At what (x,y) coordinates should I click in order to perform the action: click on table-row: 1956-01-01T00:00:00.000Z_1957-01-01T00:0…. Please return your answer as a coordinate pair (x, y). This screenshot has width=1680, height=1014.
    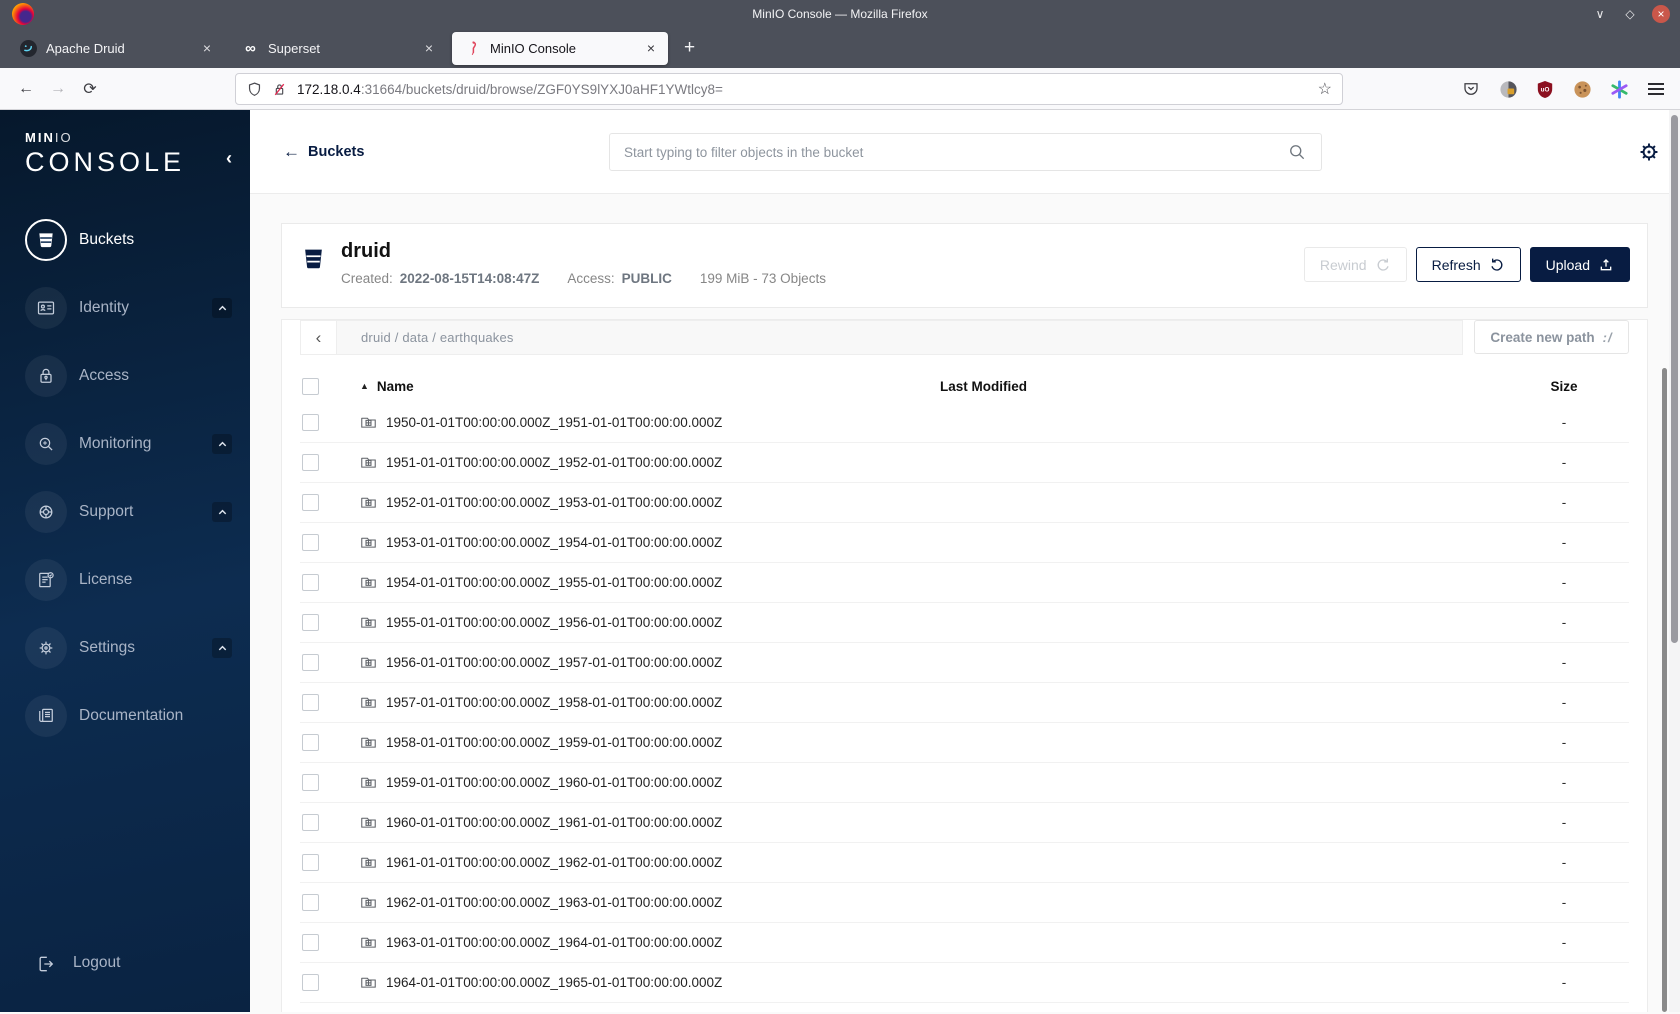
    Looking at the image, I should click on (964, 662).